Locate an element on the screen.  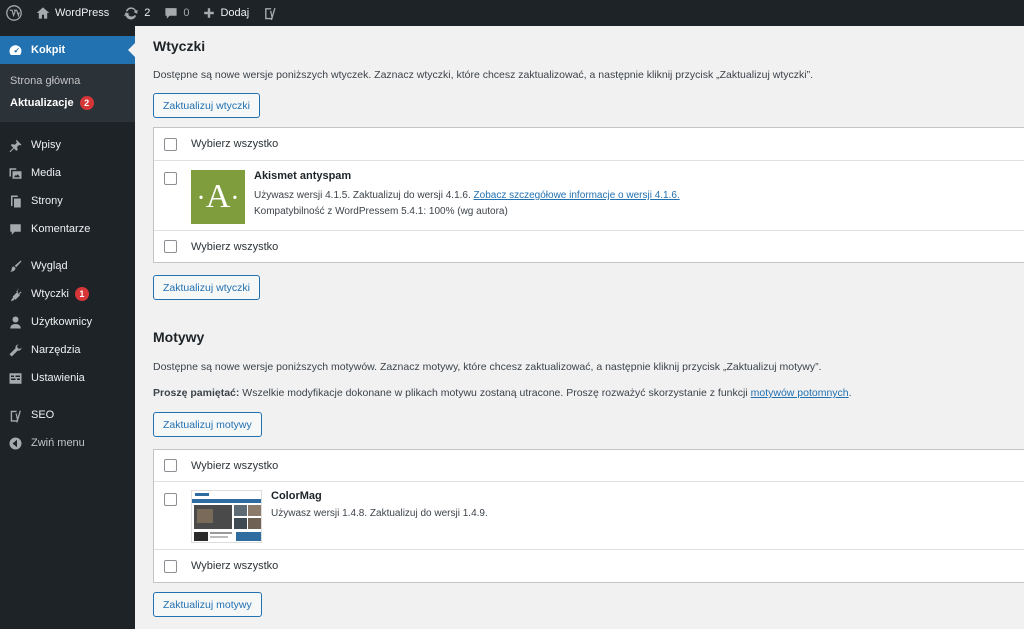
wp-logo-menu is located at coordinates (14, 13).